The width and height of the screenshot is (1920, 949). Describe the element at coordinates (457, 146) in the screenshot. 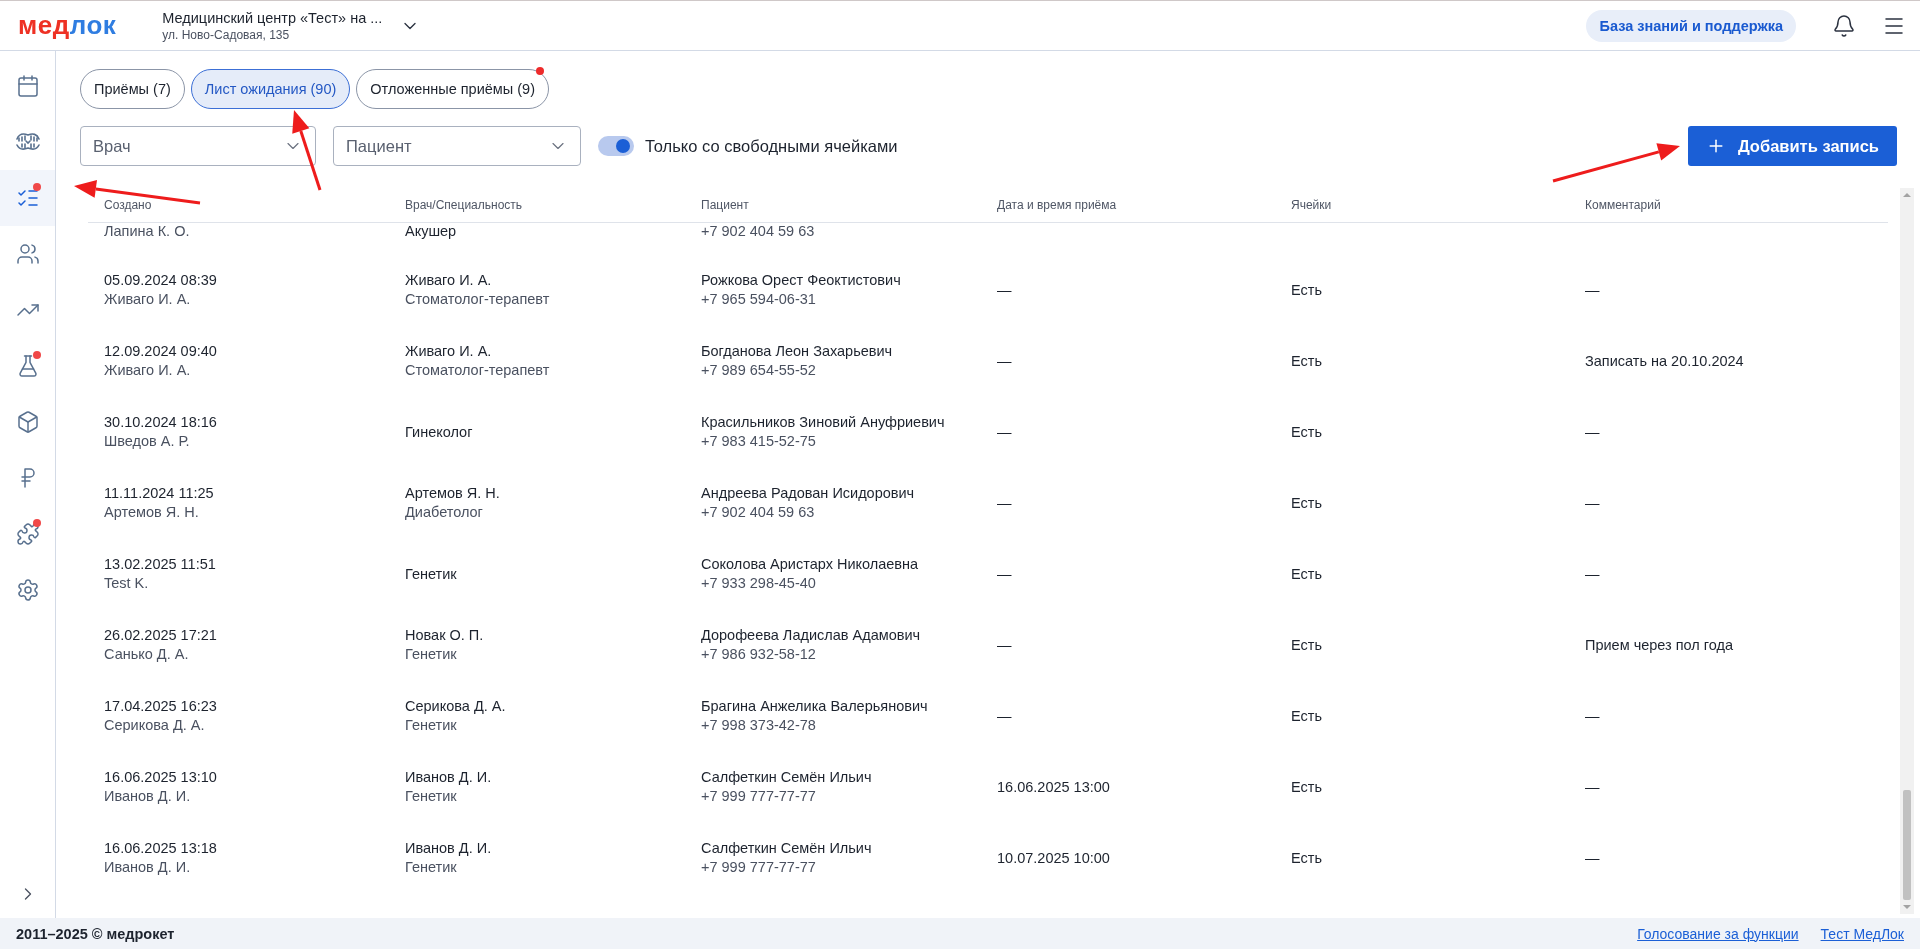

I see `patient-select: Пациент` at that location.